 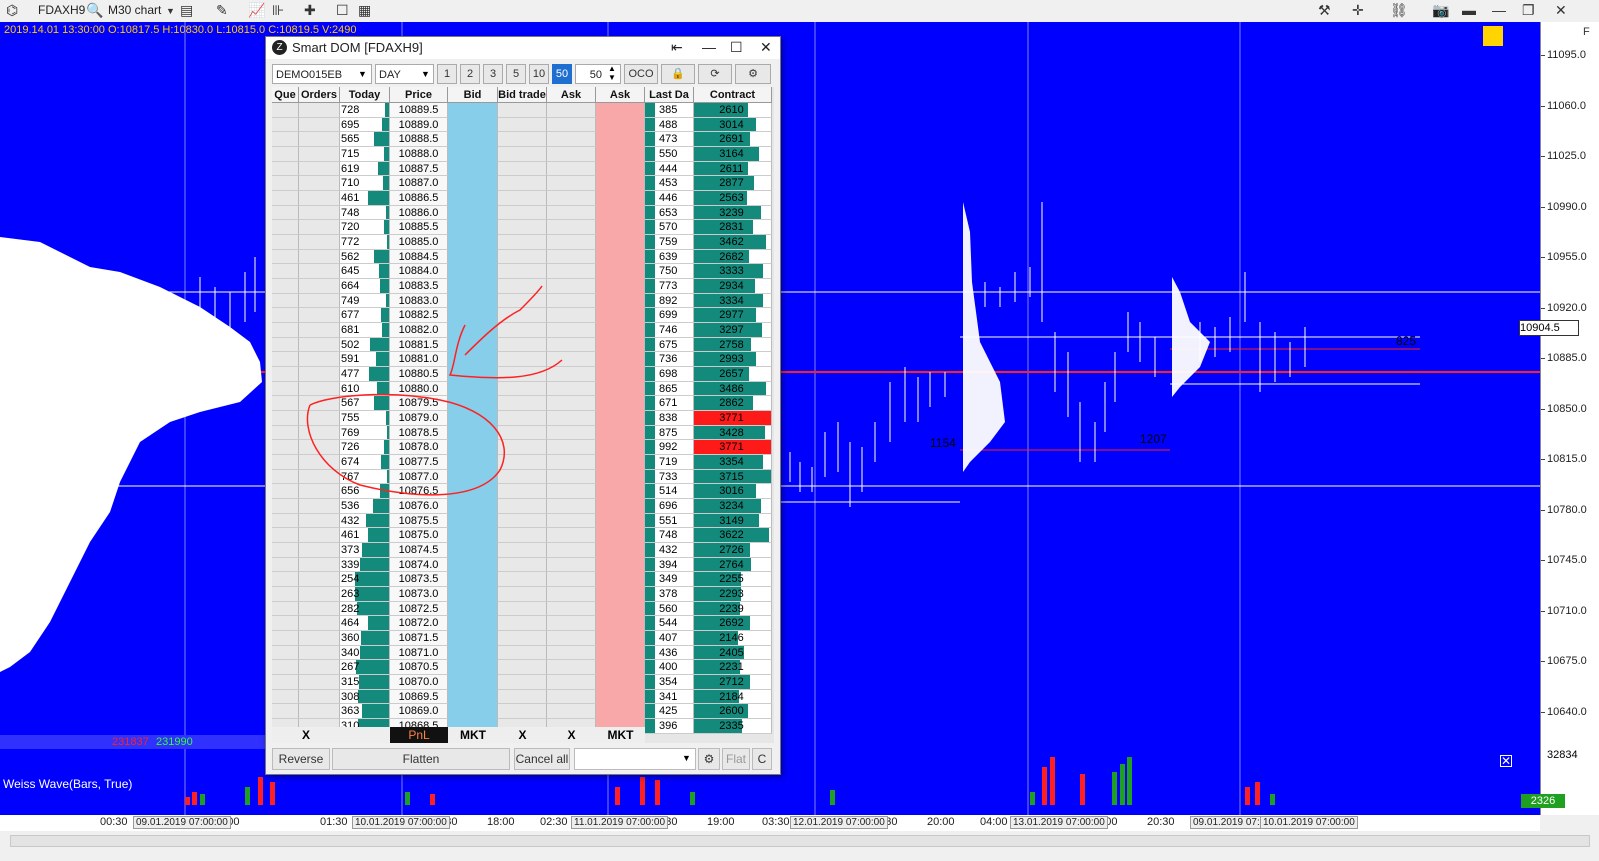 What do you see at coordinates (419, 154) in the screenshot?
I see `price-cell: 10888.0` at bounding box center [419, 154].